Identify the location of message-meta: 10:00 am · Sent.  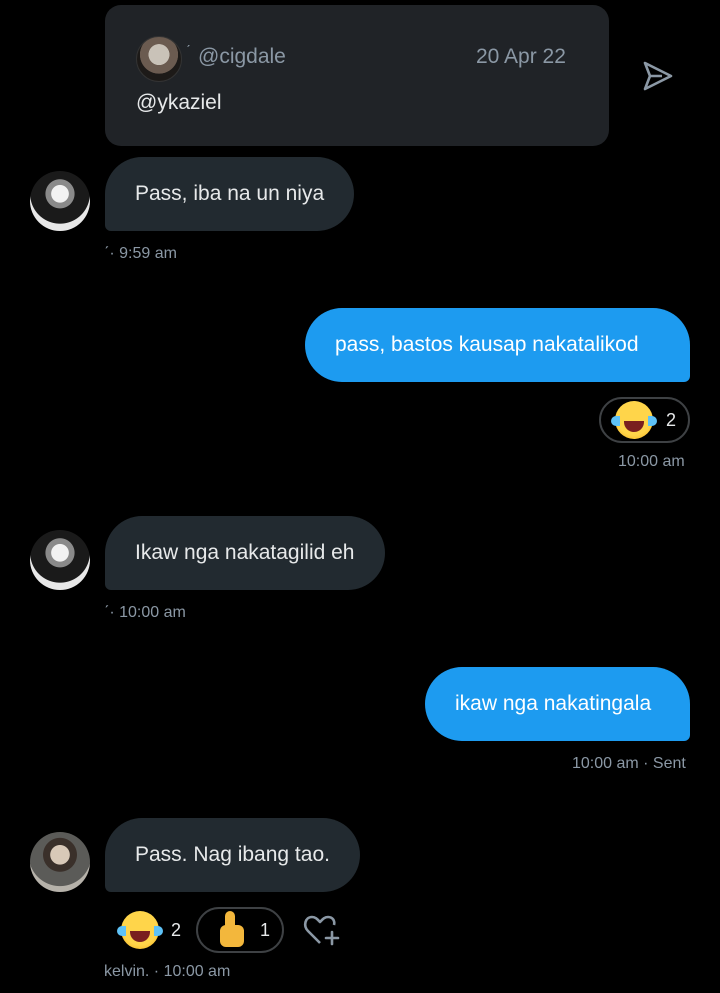
(629, 763).